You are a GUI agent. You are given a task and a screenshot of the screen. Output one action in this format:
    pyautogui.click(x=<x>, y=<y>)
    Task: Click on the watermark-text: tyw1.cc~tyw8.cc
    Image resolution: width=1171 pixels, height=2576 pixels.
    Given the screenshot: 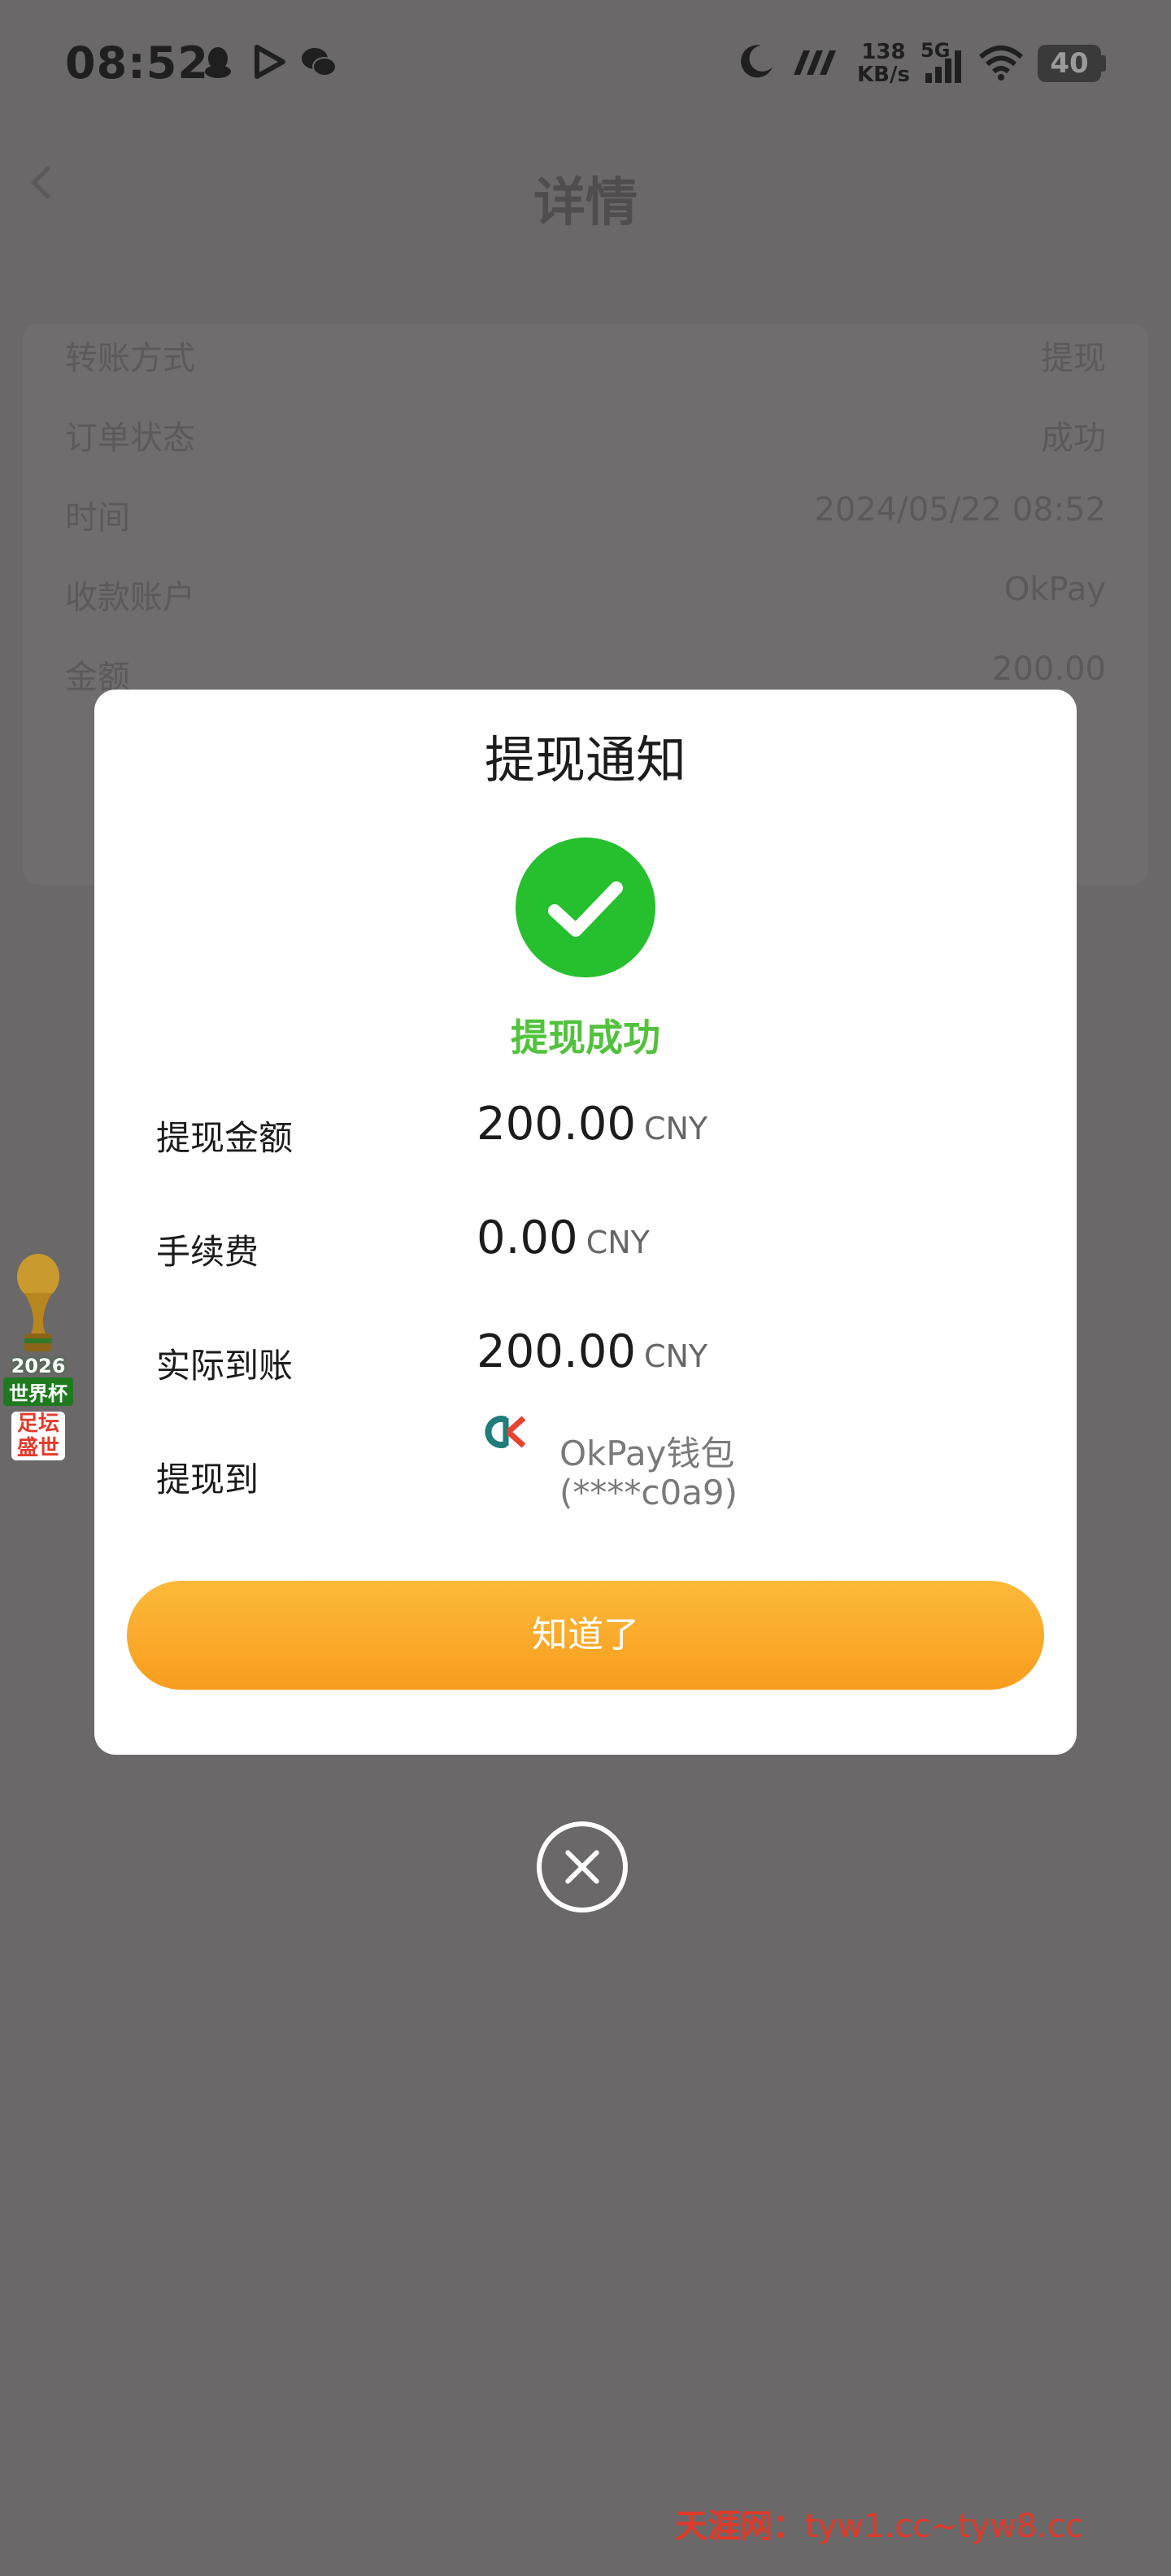 What is the action you would take?
    pyautogui.click(x=944, y=2526)
    